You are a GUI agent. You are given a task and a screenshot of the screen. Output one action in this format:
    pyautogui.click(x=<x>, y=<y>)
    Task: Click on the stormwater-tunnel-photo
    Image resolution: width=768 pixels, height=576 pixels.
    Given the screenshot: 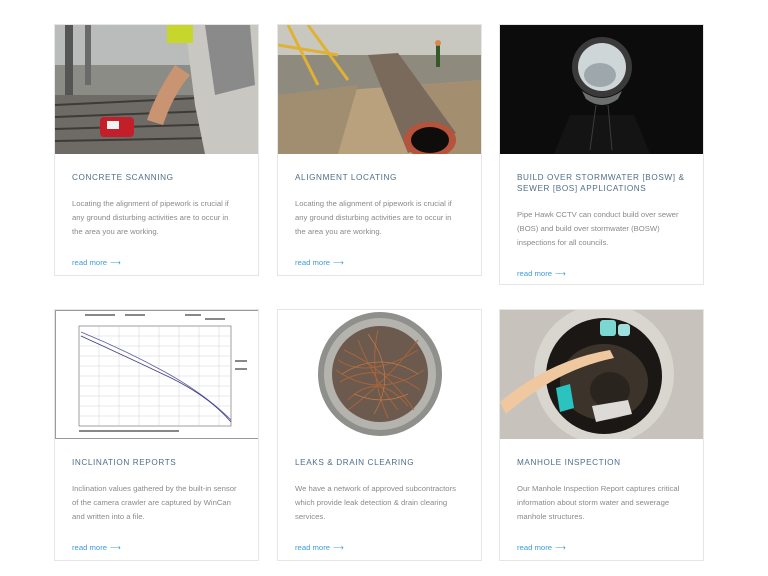 What is the action you would take?
    pyautogui.click(x=601, y=89)
    